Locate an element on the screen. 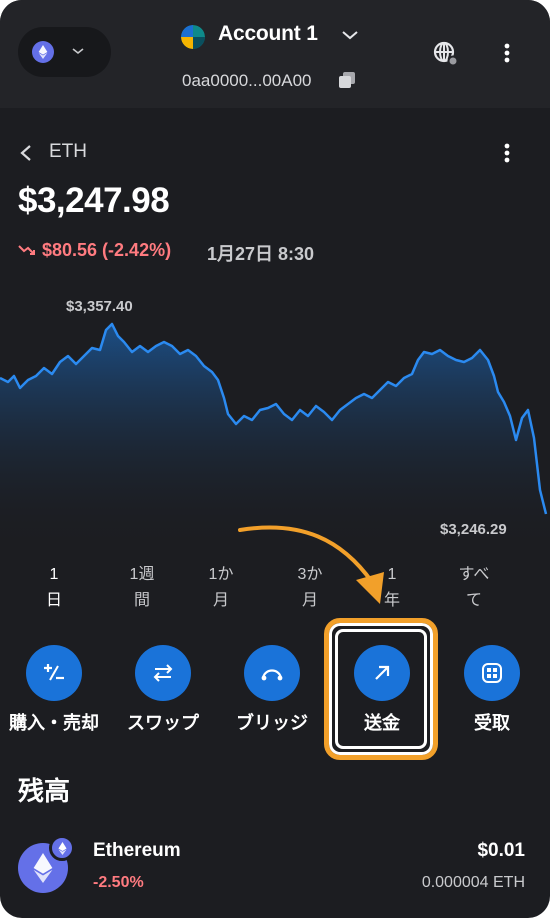 The image size is (550, 918). ethereum-network-badge-icon is located at coordinates (62, 848).